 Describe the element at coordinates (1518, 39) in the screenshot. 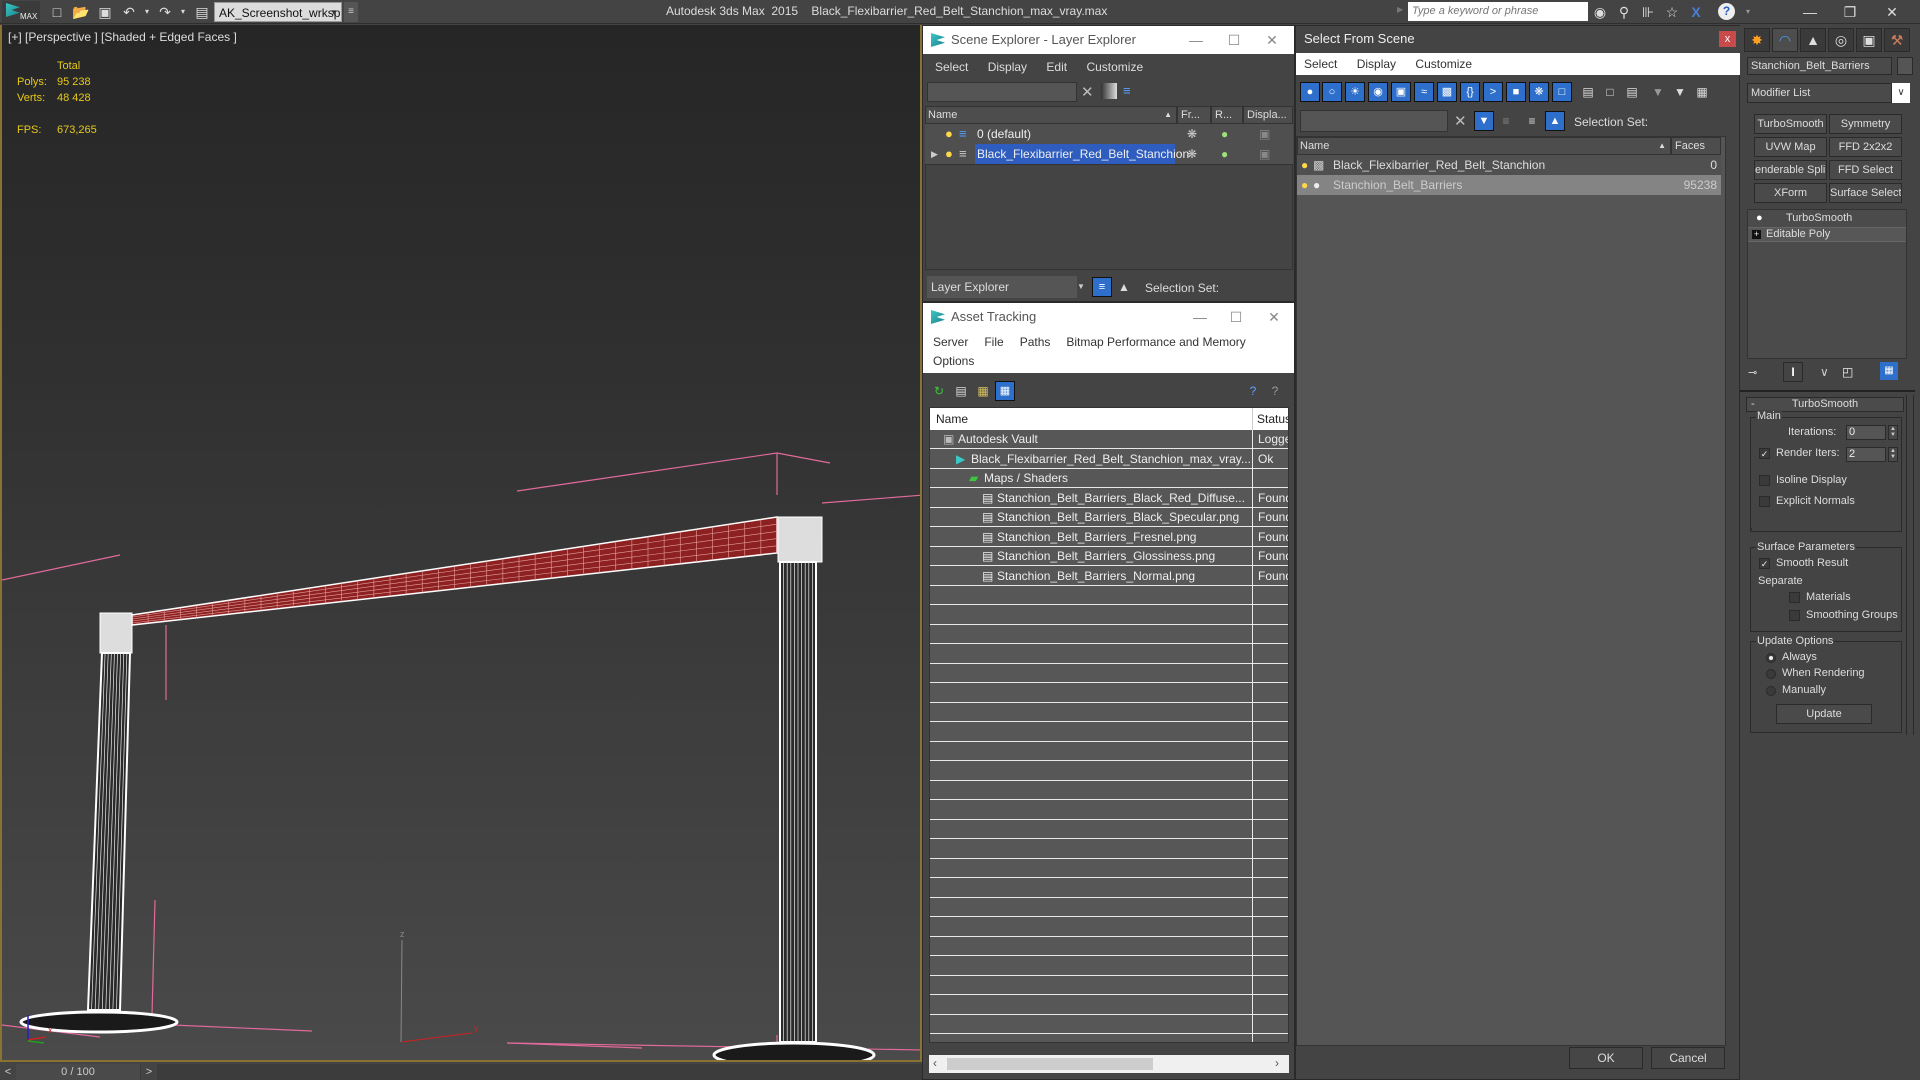

I see `dialog-title: Select From Scene` at that location.